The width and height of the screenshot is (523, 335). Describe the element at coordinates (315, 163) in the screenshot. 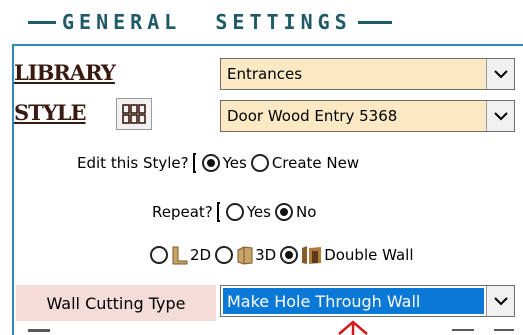

I see `edit-style-create-new-label: Create New` at that location.